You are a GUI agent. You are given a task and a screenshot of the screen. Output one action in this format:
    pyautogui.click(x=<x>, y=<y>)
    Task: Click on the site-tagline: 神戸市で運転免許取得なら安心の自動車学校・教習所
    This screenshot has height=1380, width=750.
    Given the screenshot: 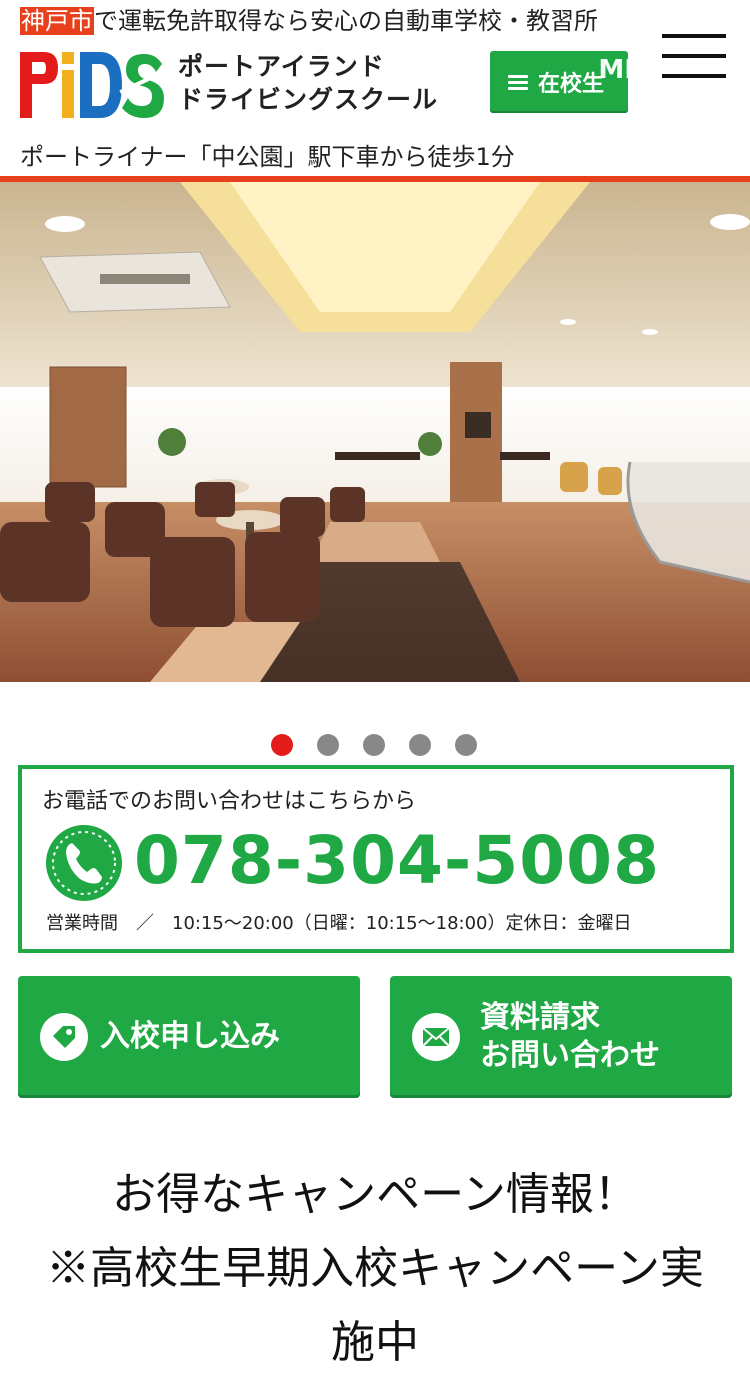 What is the action you would take?
    pyautogui.click(x=309, y=21)
    